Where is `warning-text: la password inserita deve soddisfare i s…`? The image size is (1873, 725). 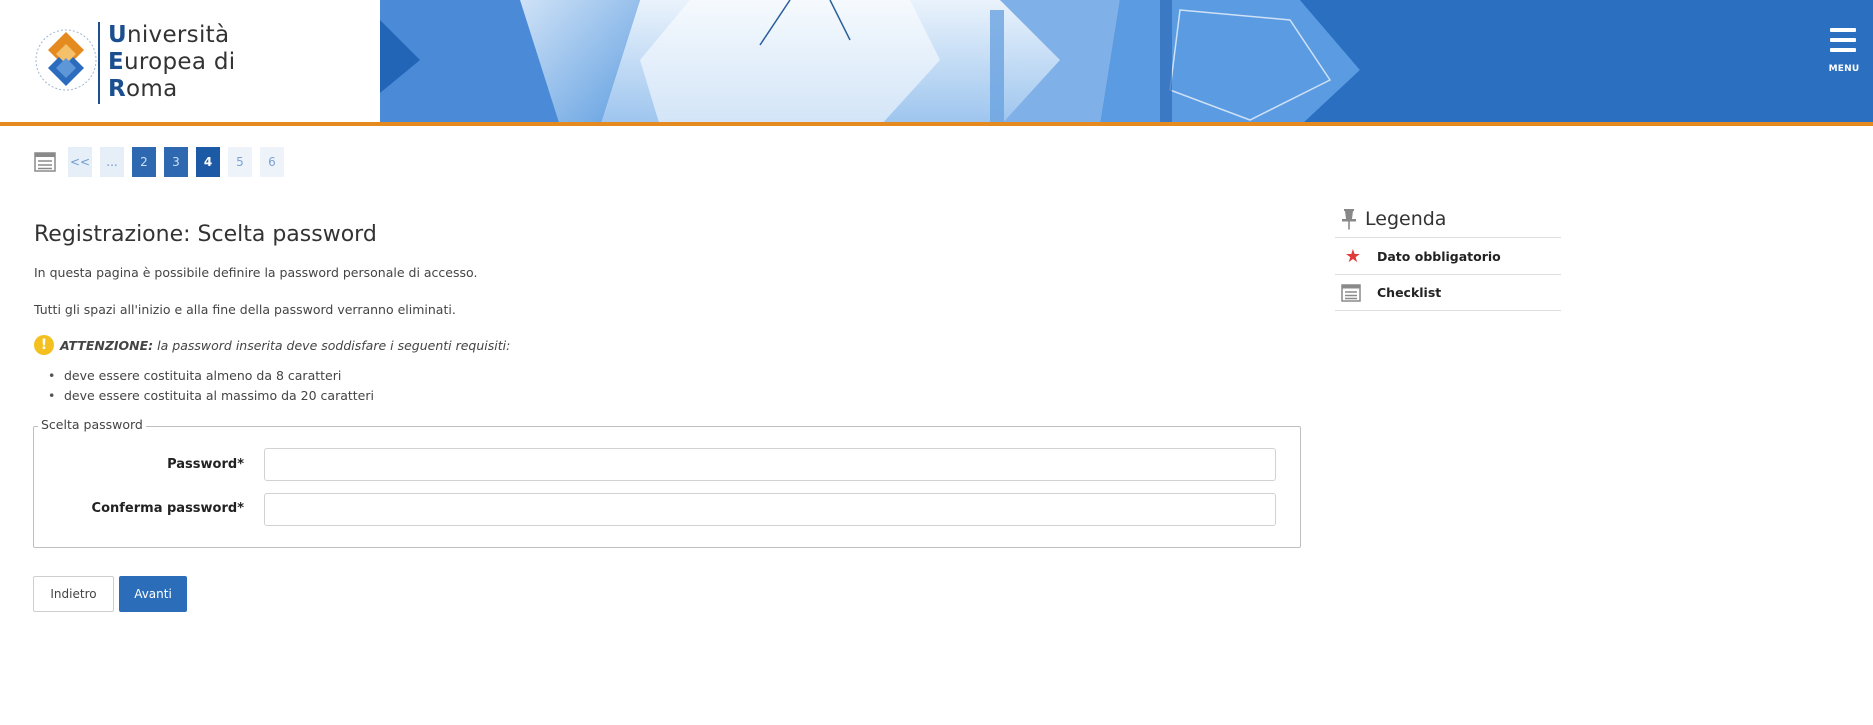
warning-text: la password inserita deve soddisfare i s… is located at coordinates (334, 345).